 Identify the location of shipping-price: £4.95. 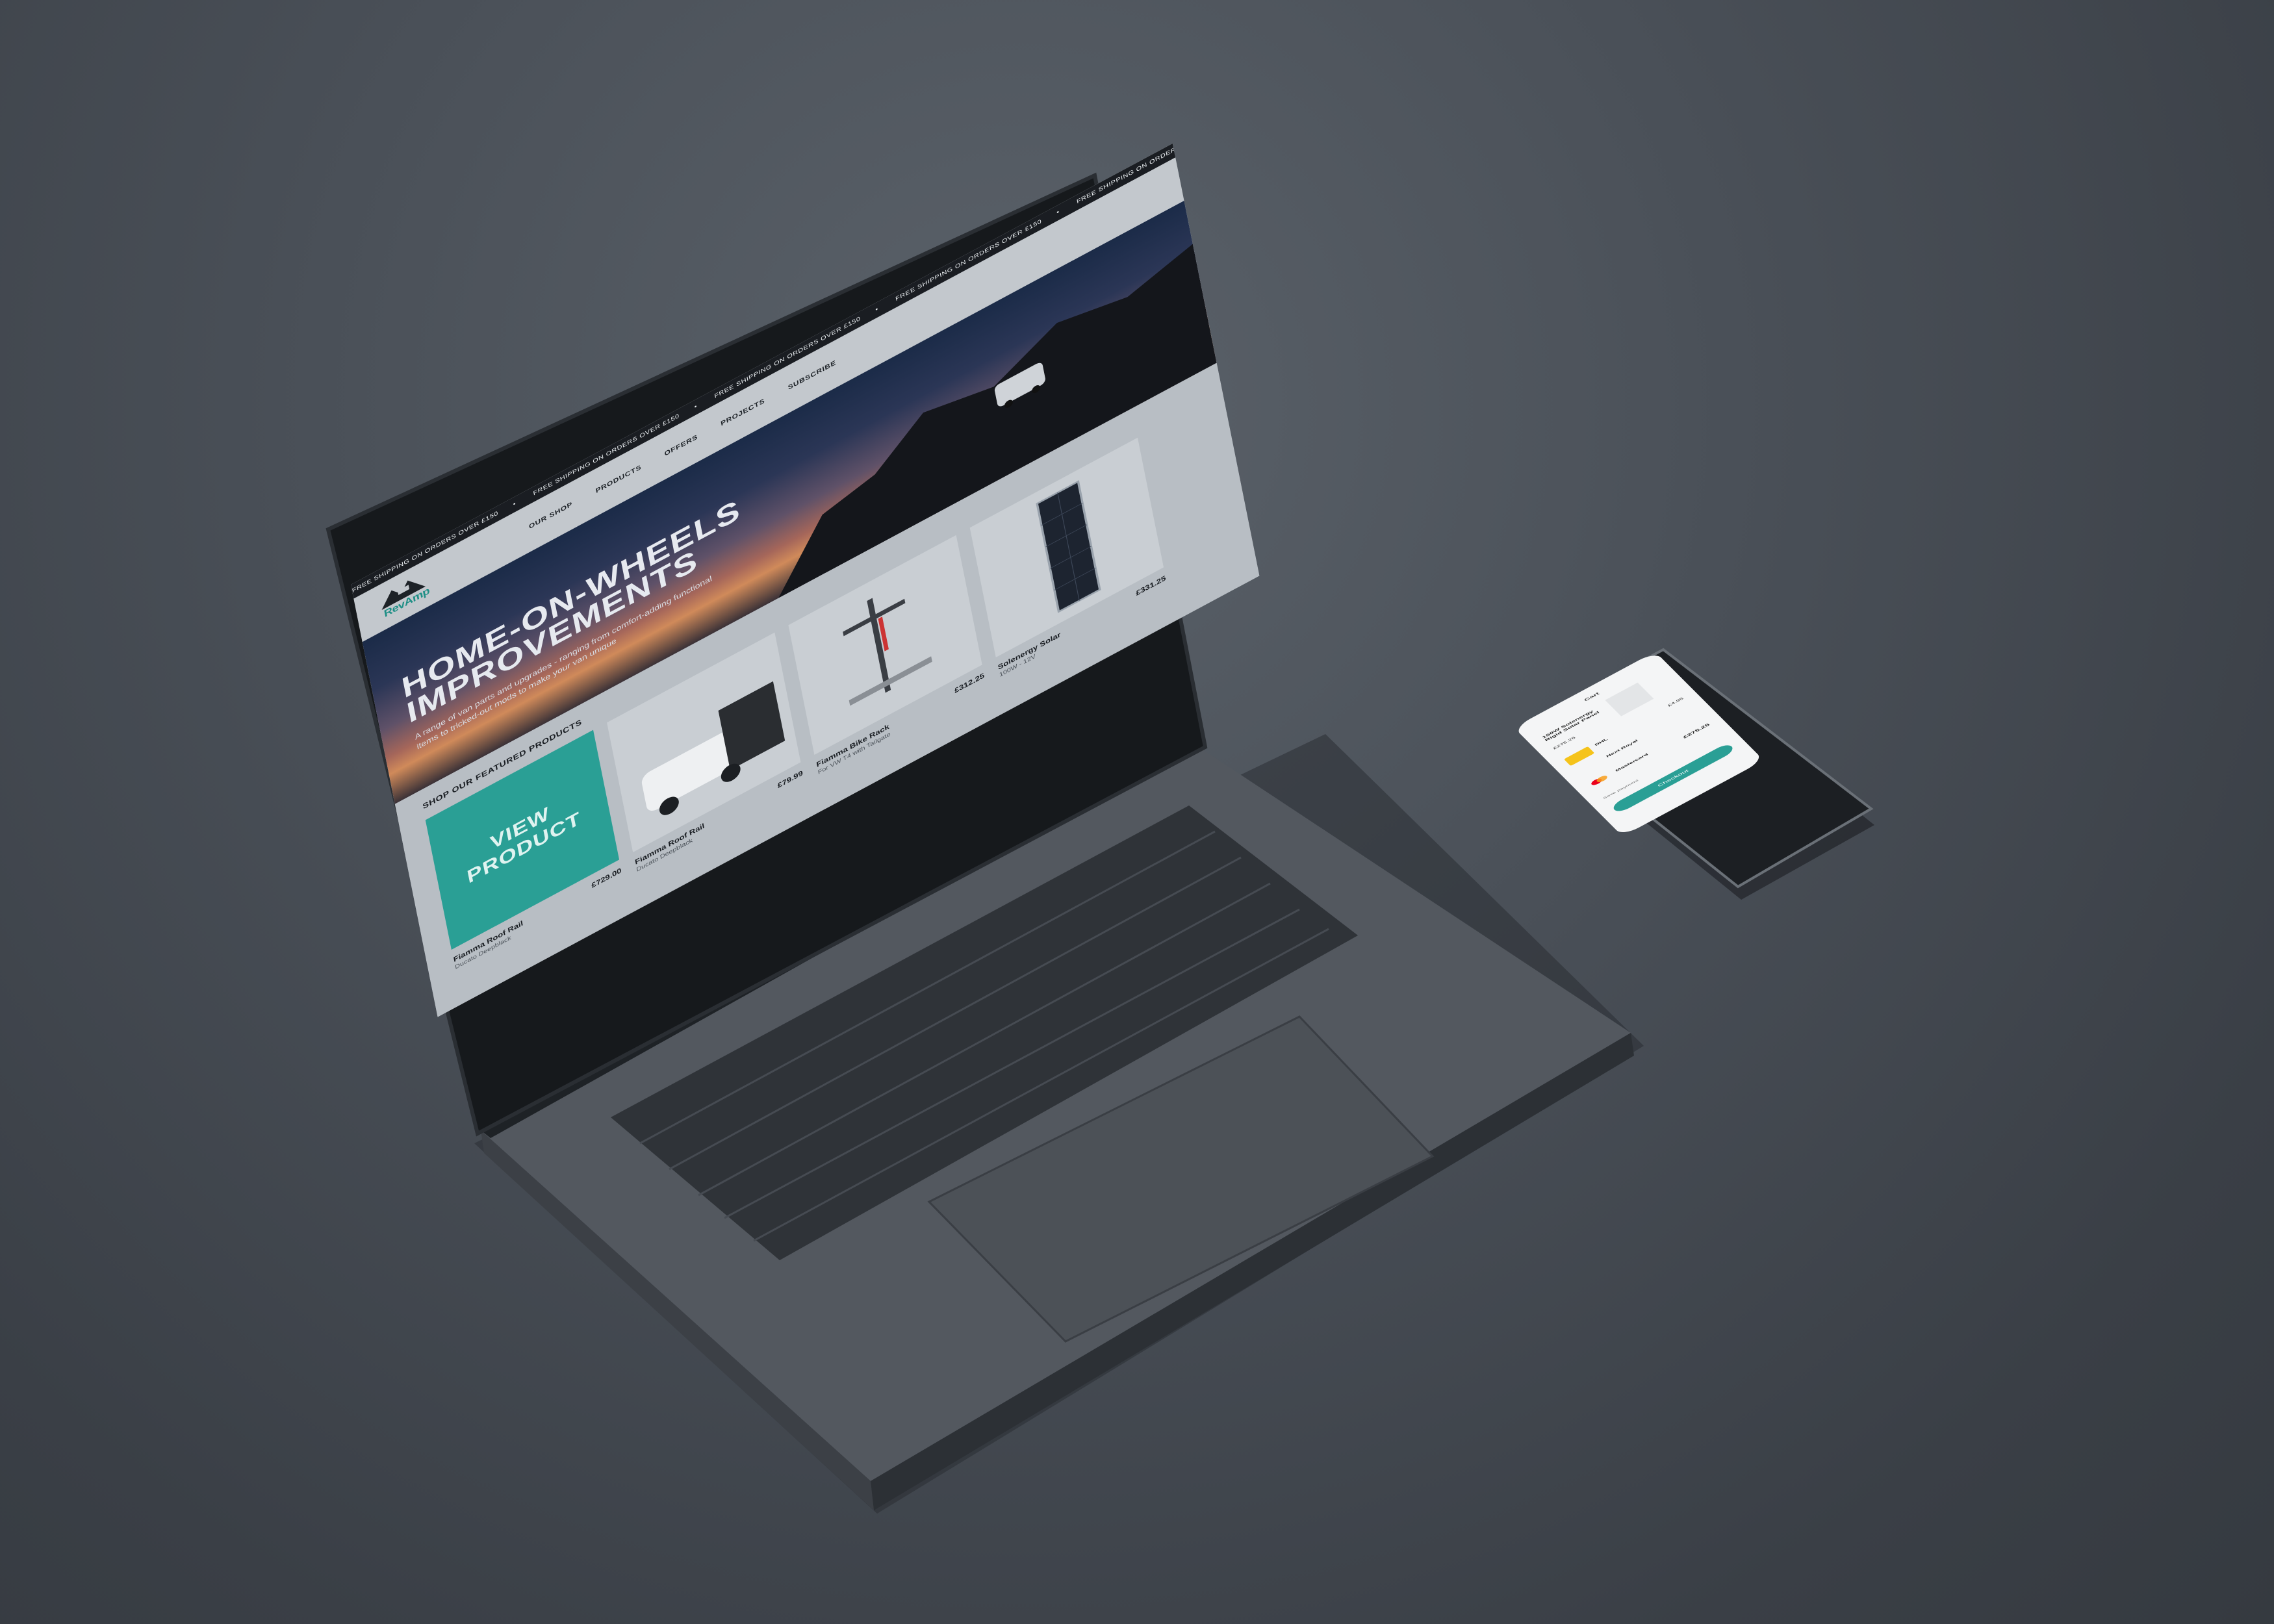
(1676, 701).